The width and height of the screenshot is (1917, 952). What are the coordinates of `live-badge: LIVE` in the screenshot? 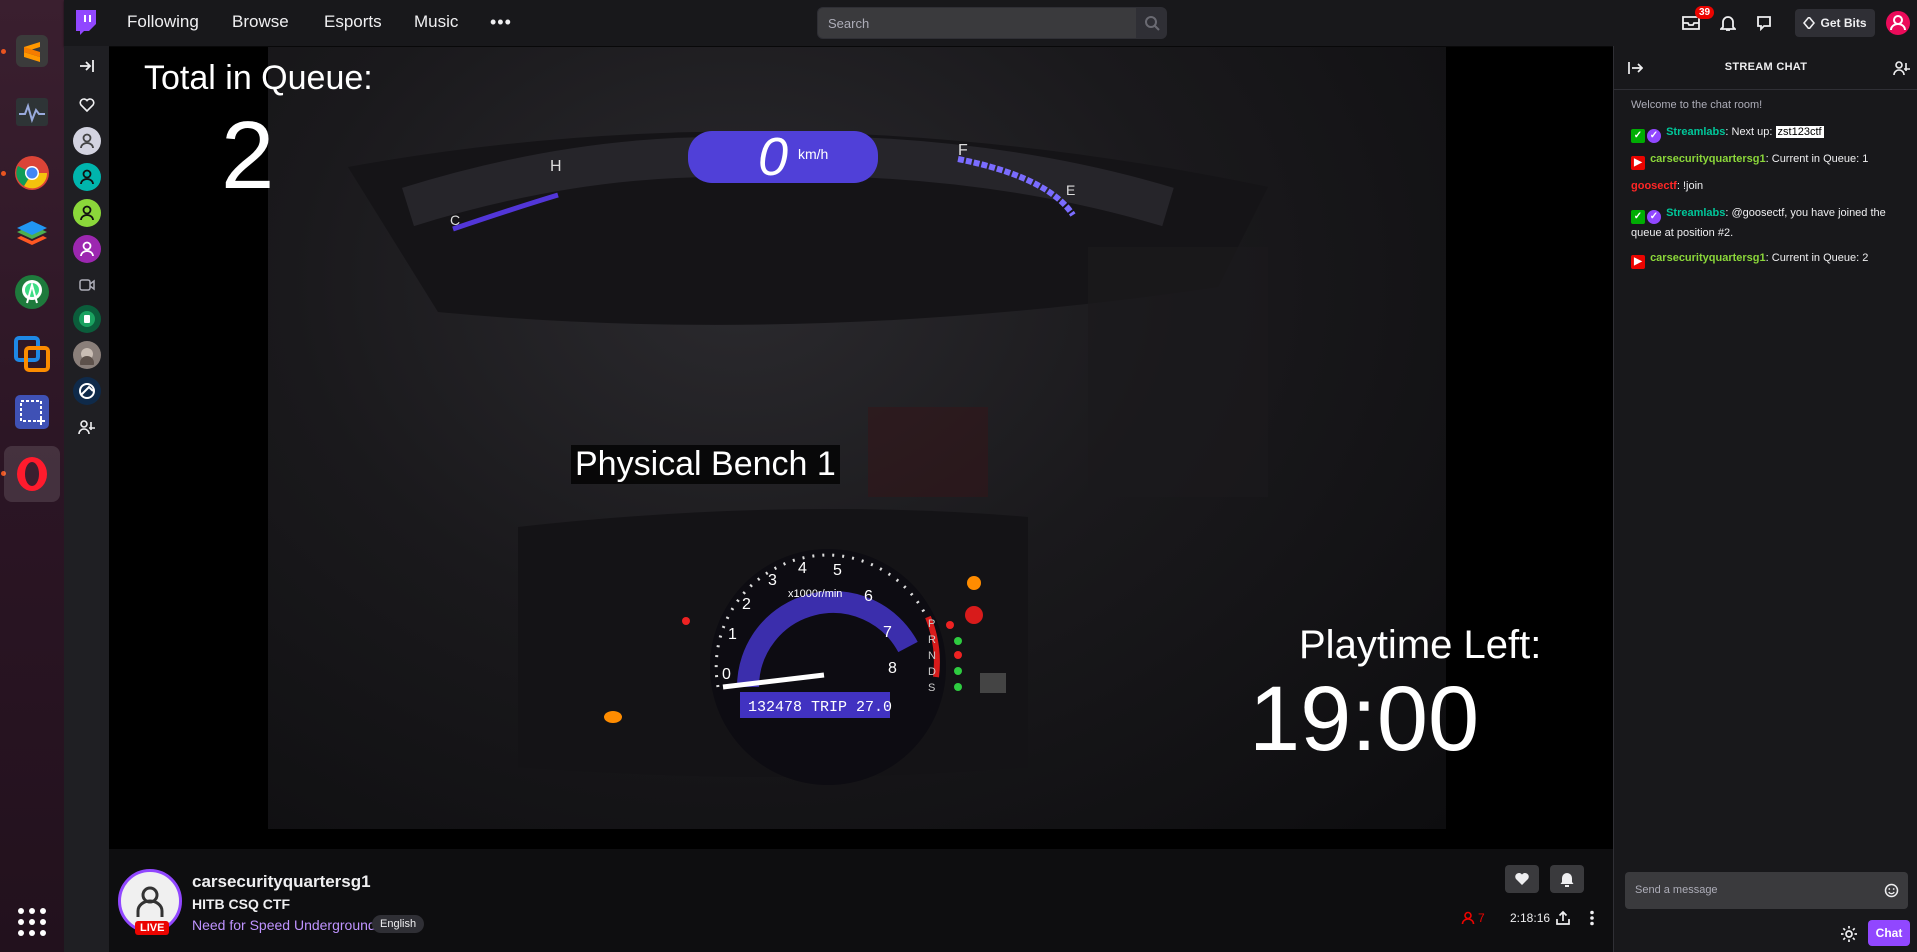 It's located at (152, 928).